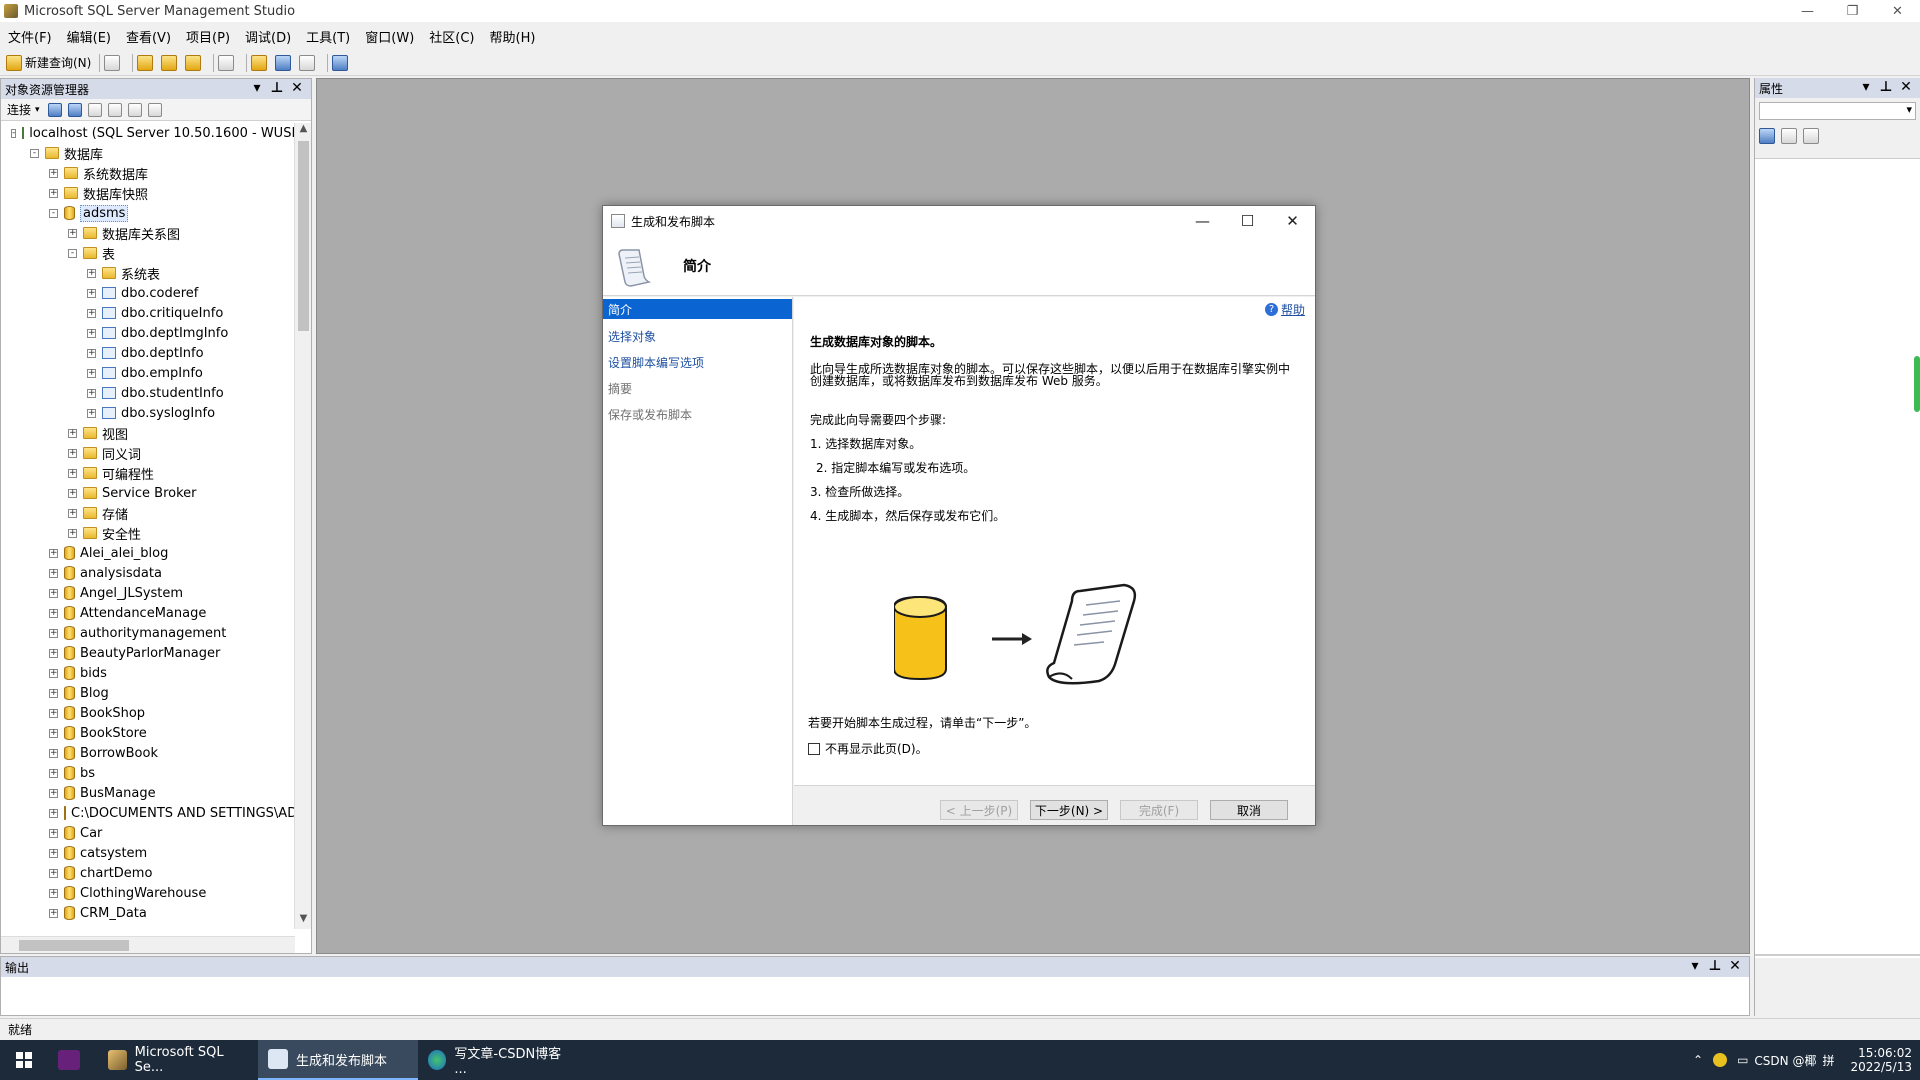 The image size is (1920, 1080). Describe the element at coordinates (148, 36) in the screenshot. I see `menu-view: 查看(V)` at that location.